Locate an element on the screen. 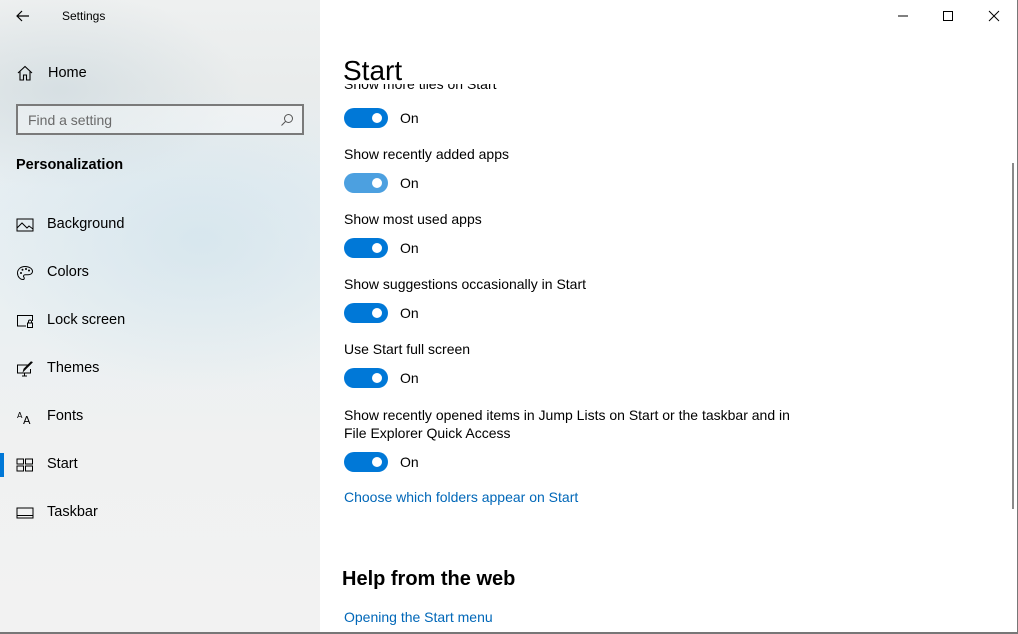 The width and height of the screenshot is (1018, 634). home-label: Home is located at coordinates (67, 73).